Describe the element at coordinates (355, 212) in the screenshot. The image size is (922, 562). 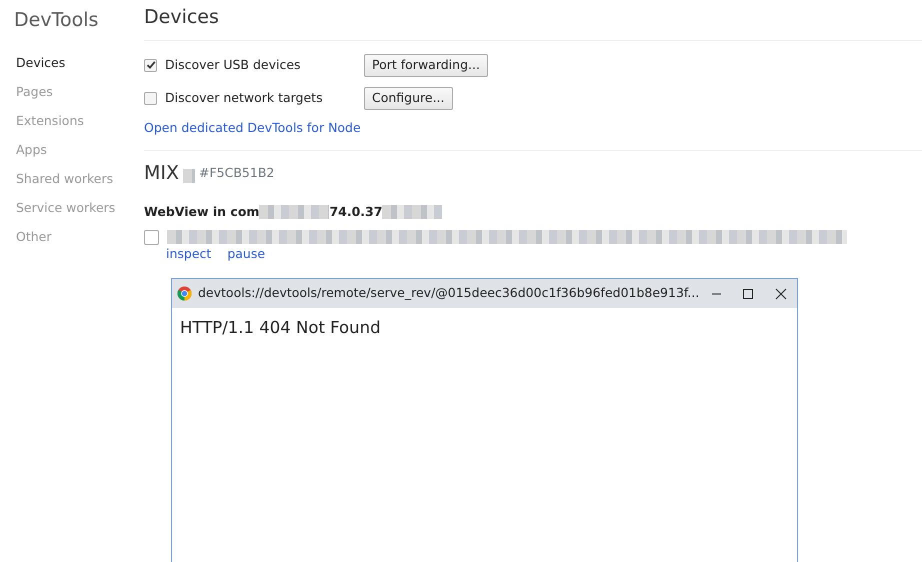
I see `browser-version: 74.0.37` at that location.